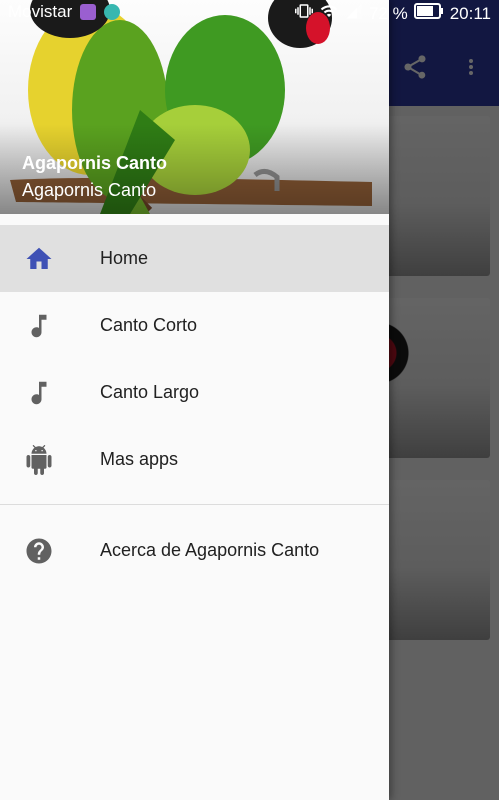 The width and height of the screenshot is (499, 800). Describe the element at coordinates (329, 13) in the screenshot. I see `wifi-icon` at that location.